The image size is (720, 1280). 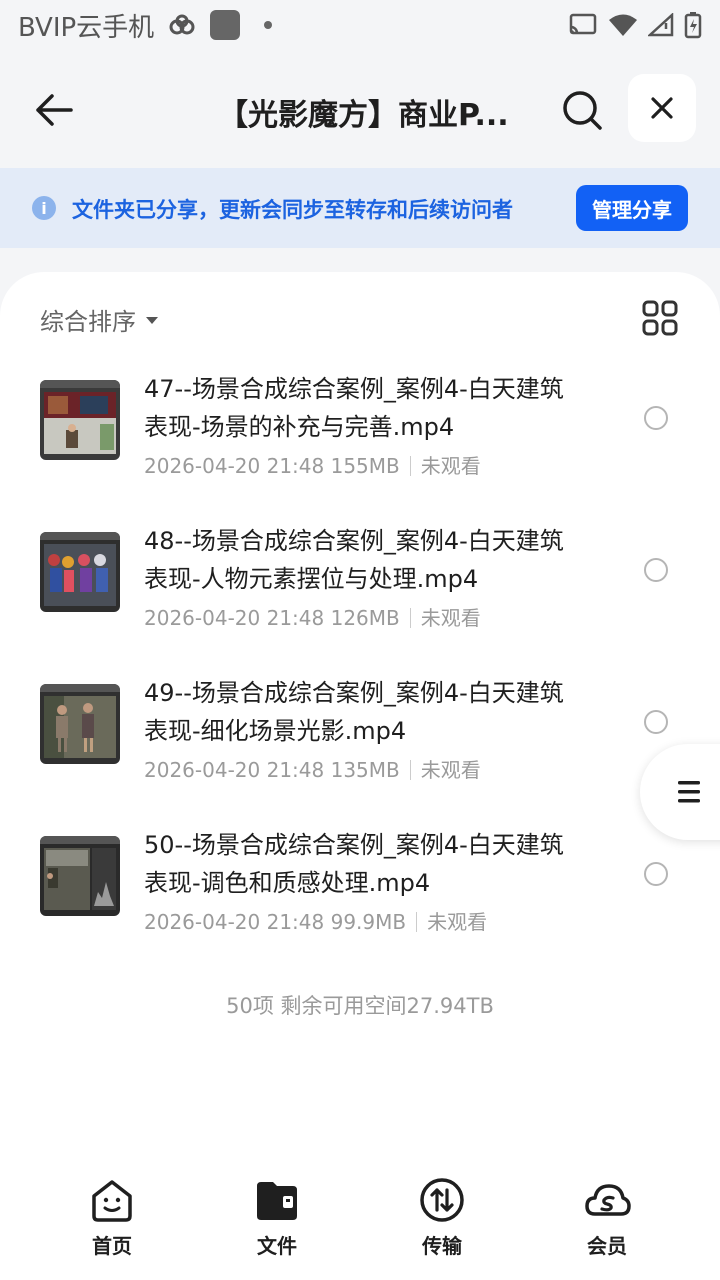 What do you see at coordinates (661, 25) in the screenshot?
I see `signal-icon` at bounding box center [661, 25].